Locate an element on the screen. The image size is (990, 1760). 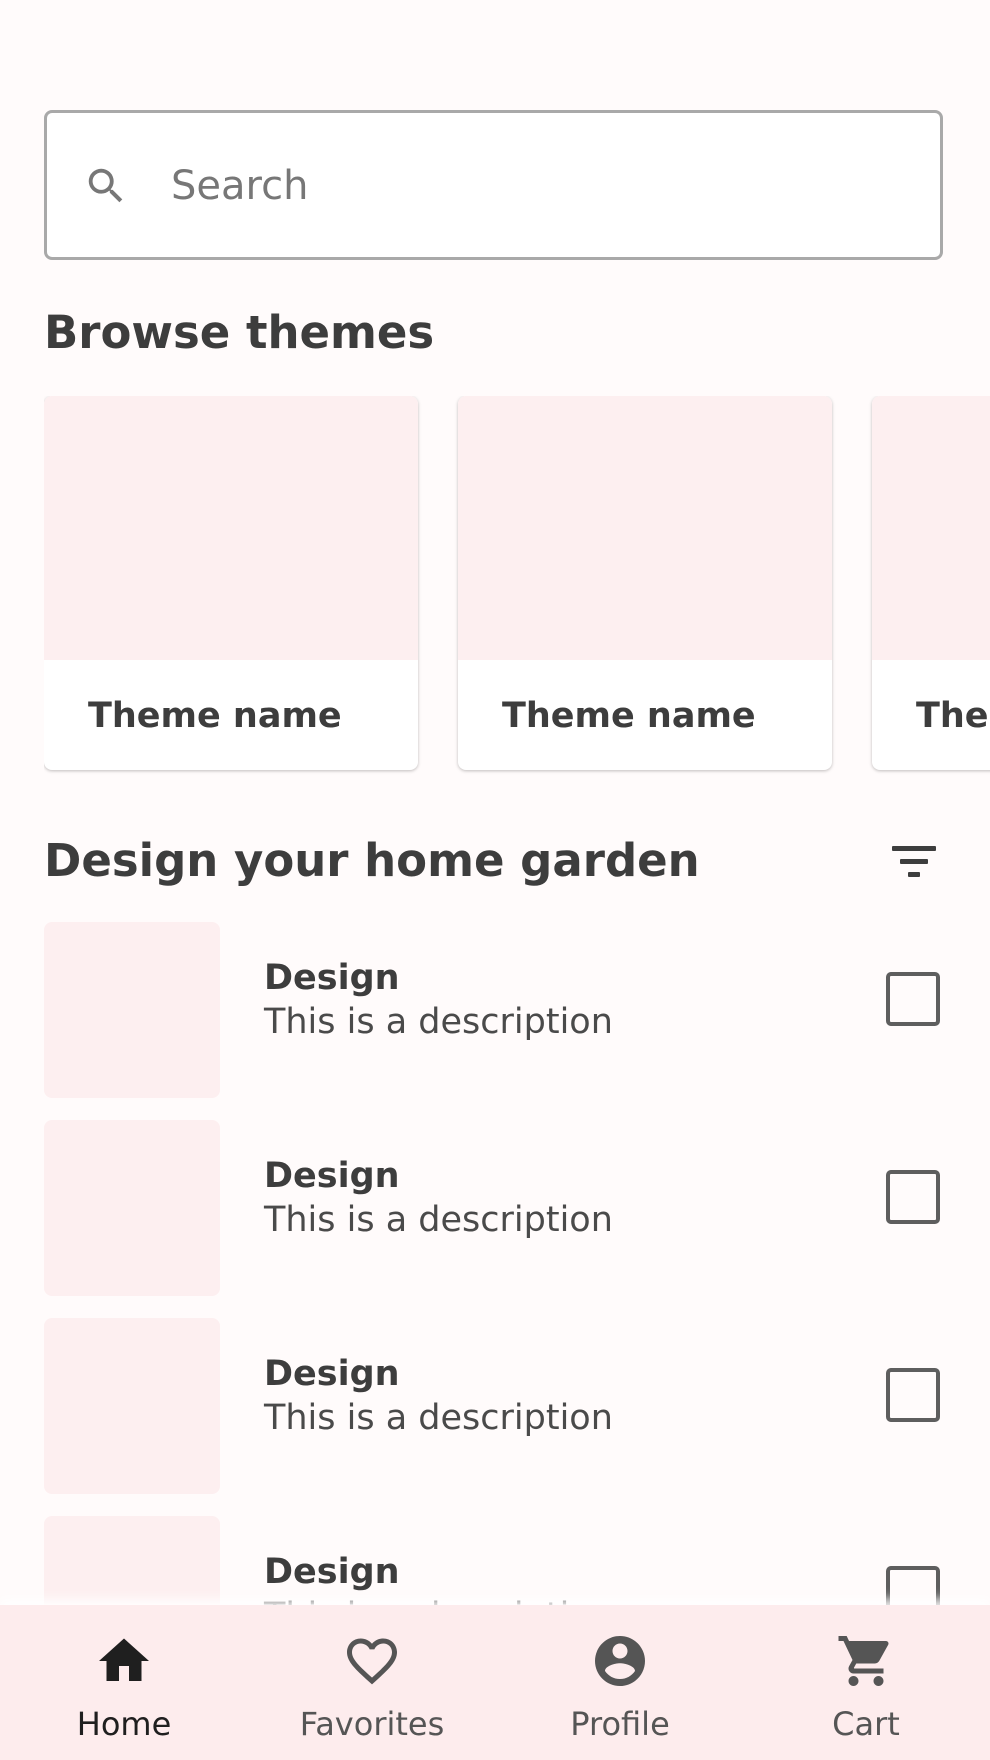
nav-item-favorites: Favorites is located at coordinates (372, 1682).